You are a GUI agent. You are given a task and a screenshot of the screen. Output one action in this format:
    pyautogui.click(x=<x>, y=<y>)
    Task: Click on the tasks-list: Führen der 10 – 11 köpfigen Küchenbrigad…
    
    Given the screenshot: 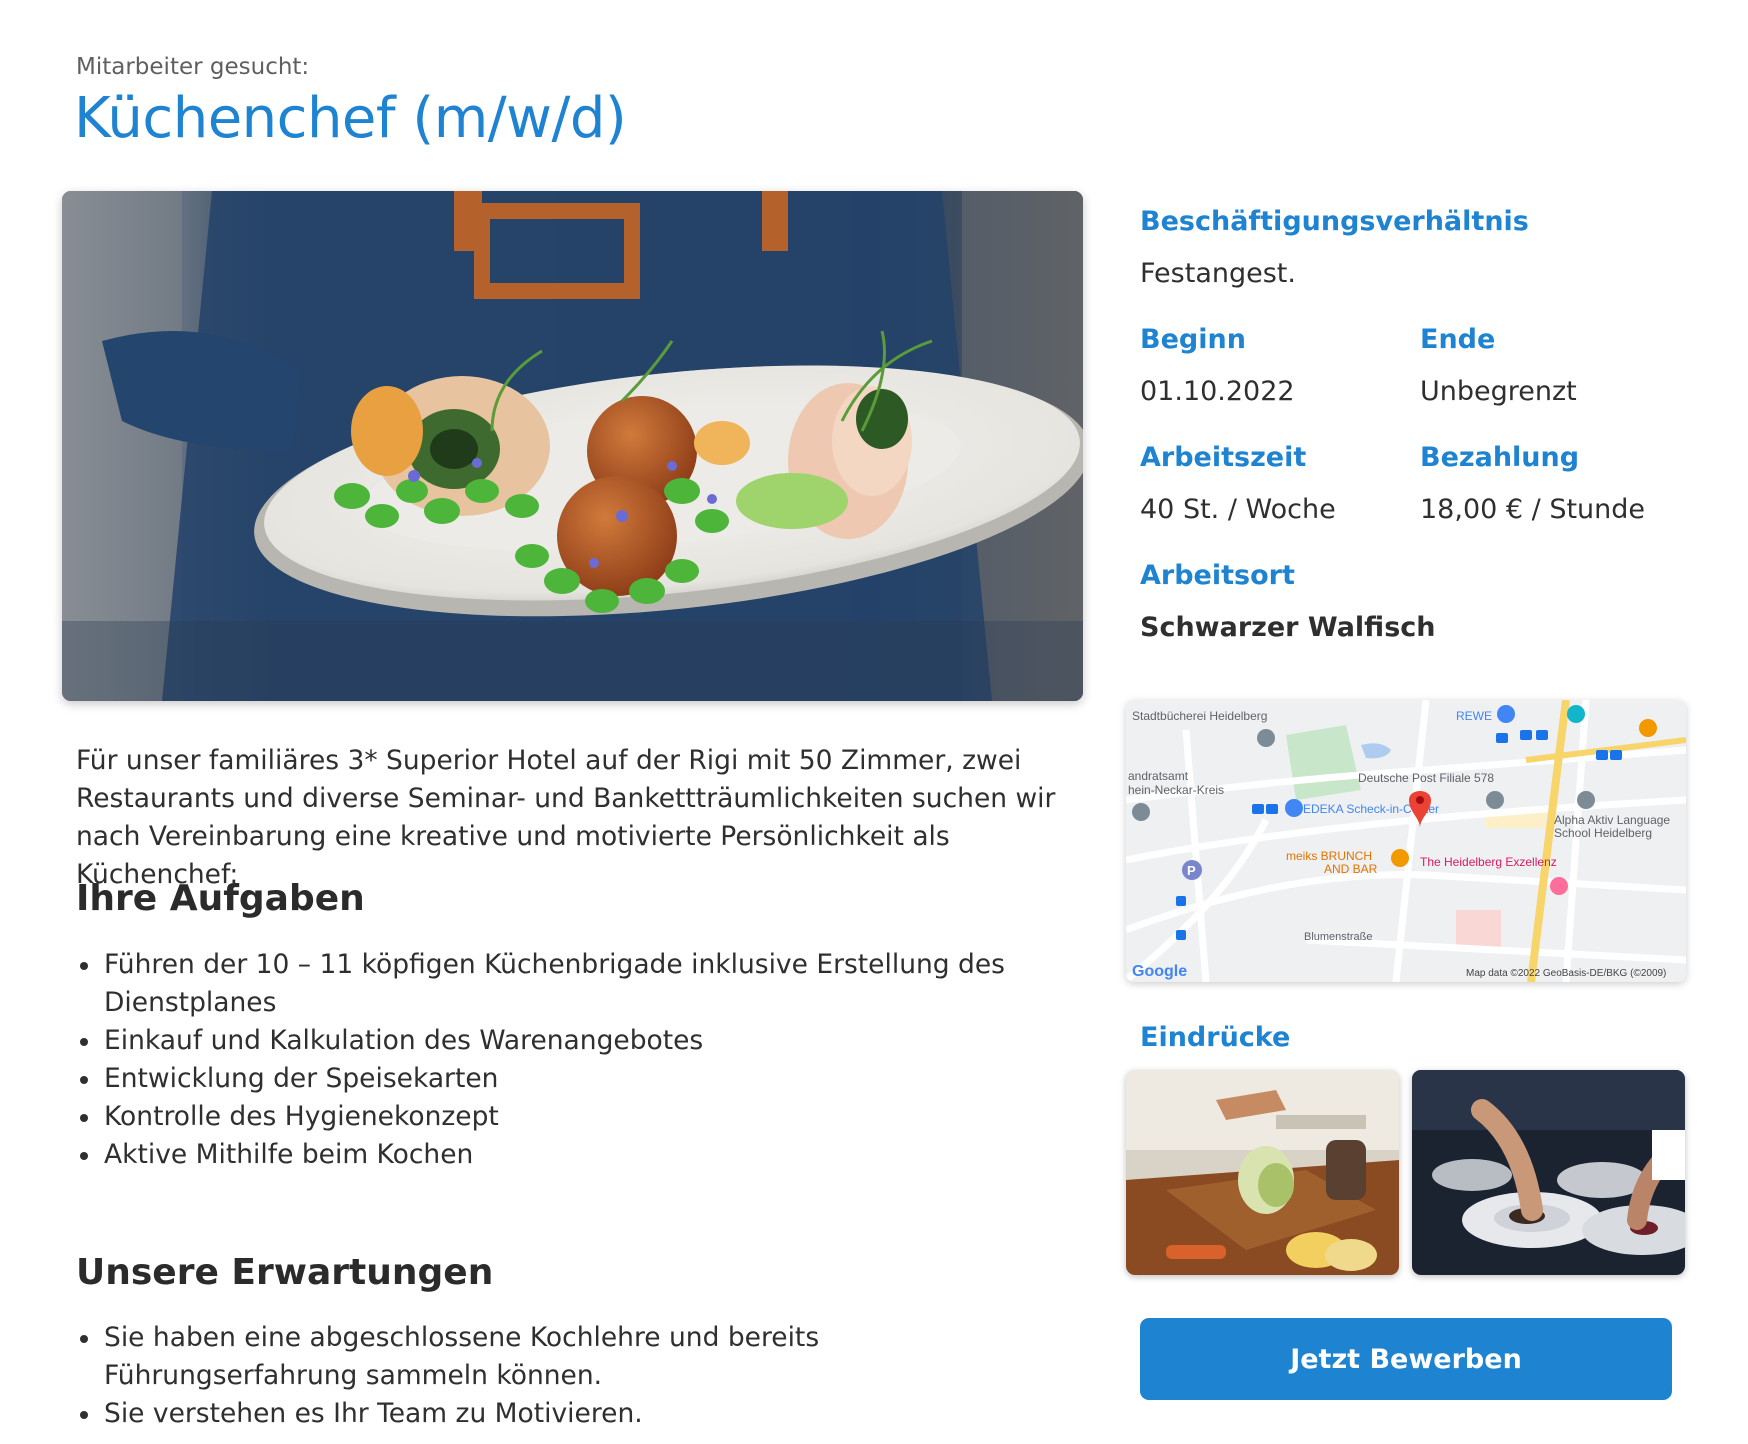 What is the action you would take?
    pyautogui.click(x=576, y=1060)
    